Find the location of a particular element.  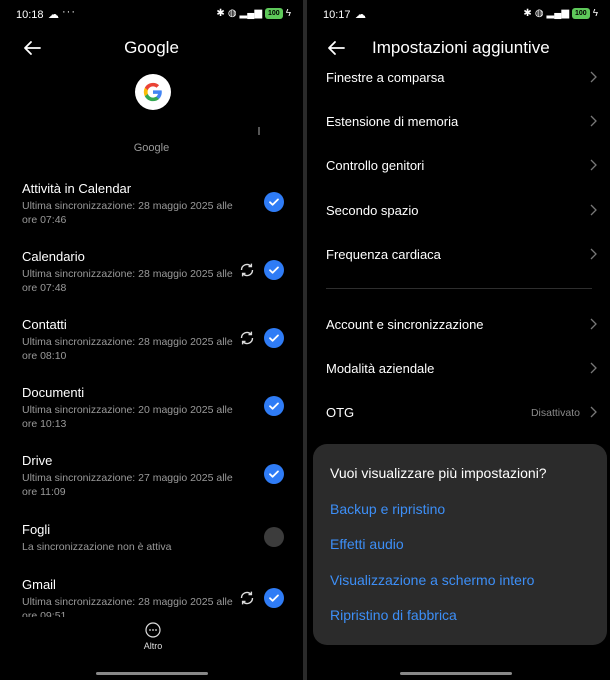

status-bar: 10:18 ☁ ··· ✱ ◍ ▂▄▆ 100 ϟ is located at coordinates (151, 15).